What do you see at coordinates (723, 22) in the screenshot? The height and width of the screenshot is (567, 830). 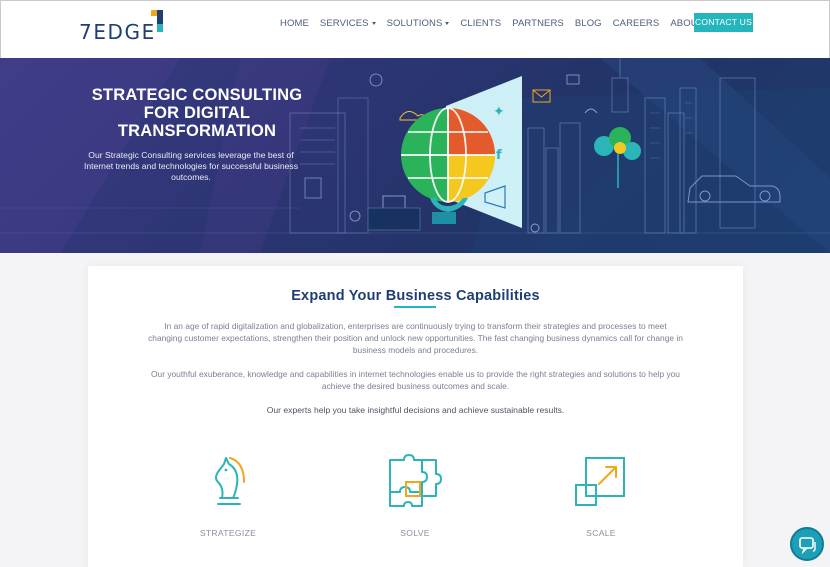 I see `contact-us-button: CONTACT US` at bounding box center [723, 22].